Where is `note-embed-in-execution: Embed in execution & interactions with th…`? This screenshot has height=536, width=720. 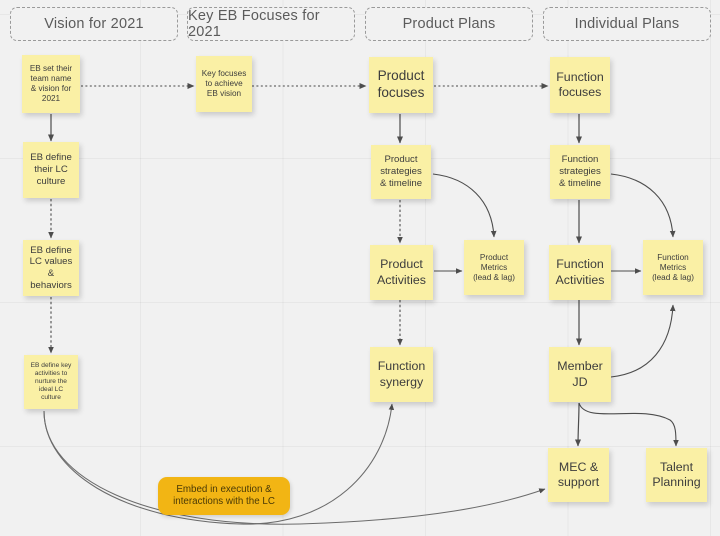
note-embed-in-execution: Embed in execution & interactions with th… is located at coordinates (224, 496).